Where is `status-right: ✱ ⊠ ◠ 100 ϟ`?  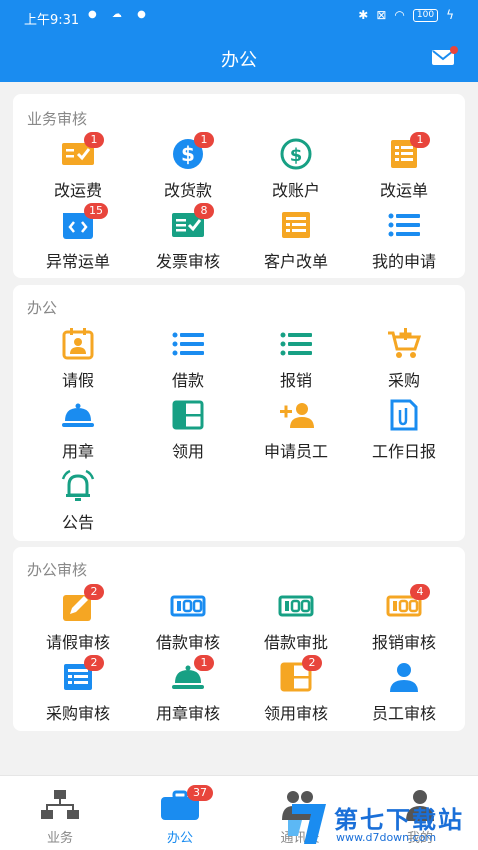 status-right: ✱ ⊠ ◠ 100 ϟ is located at coordinates (406, 15).